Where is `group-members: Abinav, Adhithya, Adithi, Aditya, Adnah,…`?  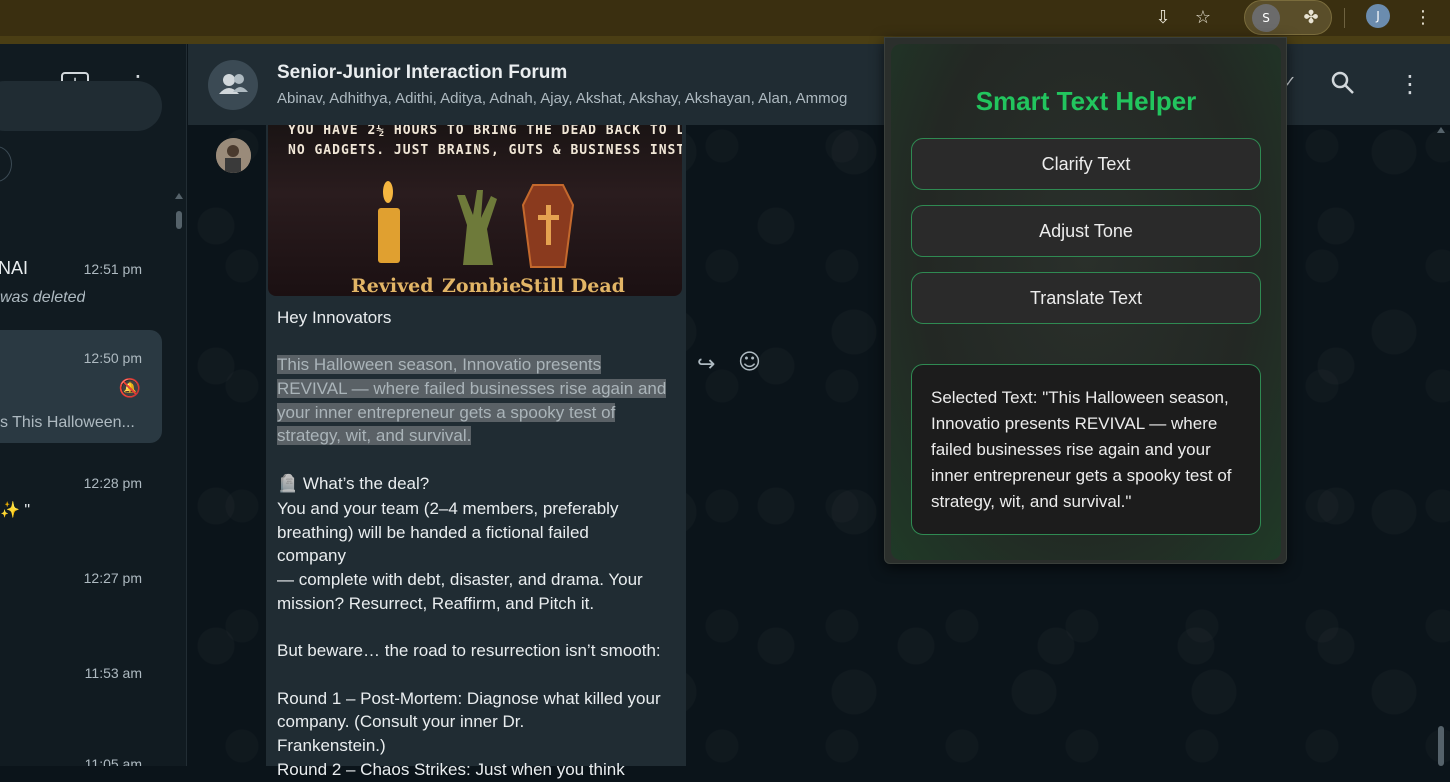 group-members: Abinav, Adhithya, Adithi, Aditya, Adnah,… is located at coordinates (582, 98).